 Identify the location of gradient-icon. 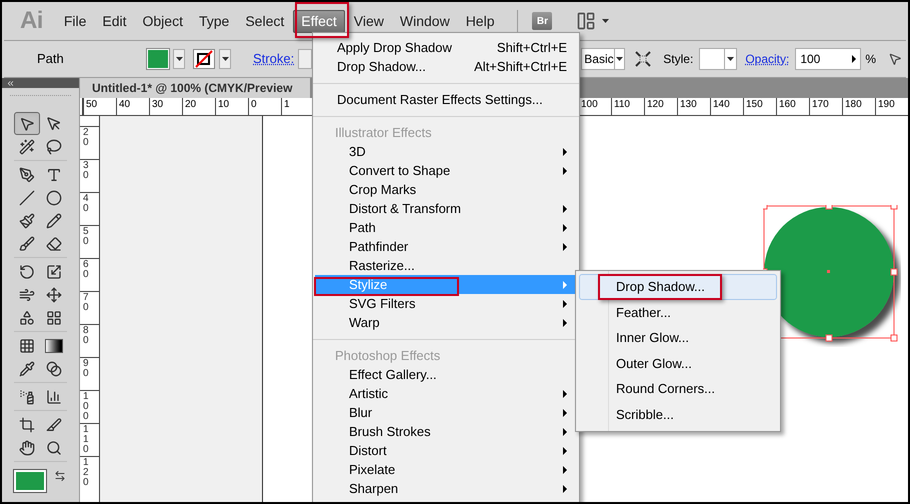
(54, 345).